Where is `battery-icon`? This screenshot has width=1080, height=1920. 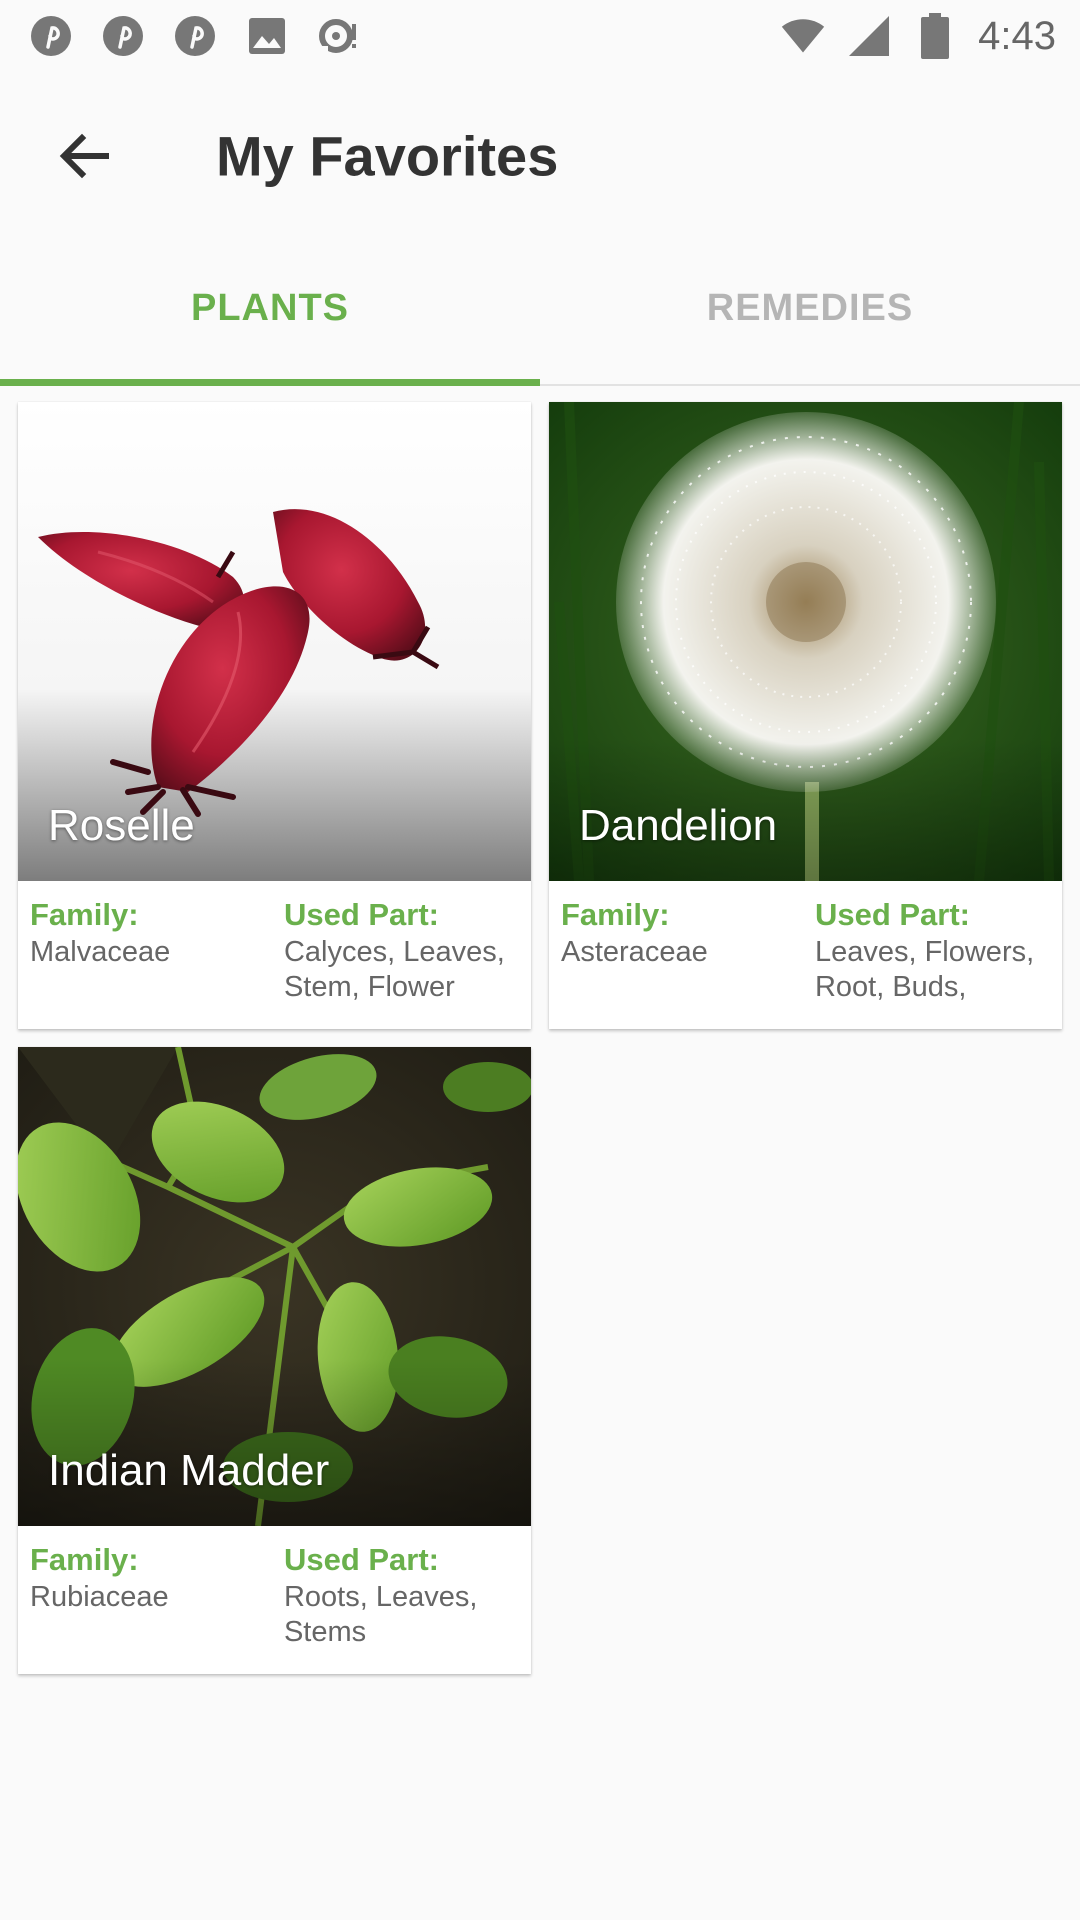 battery-icon is located at coordinates (935, 36).